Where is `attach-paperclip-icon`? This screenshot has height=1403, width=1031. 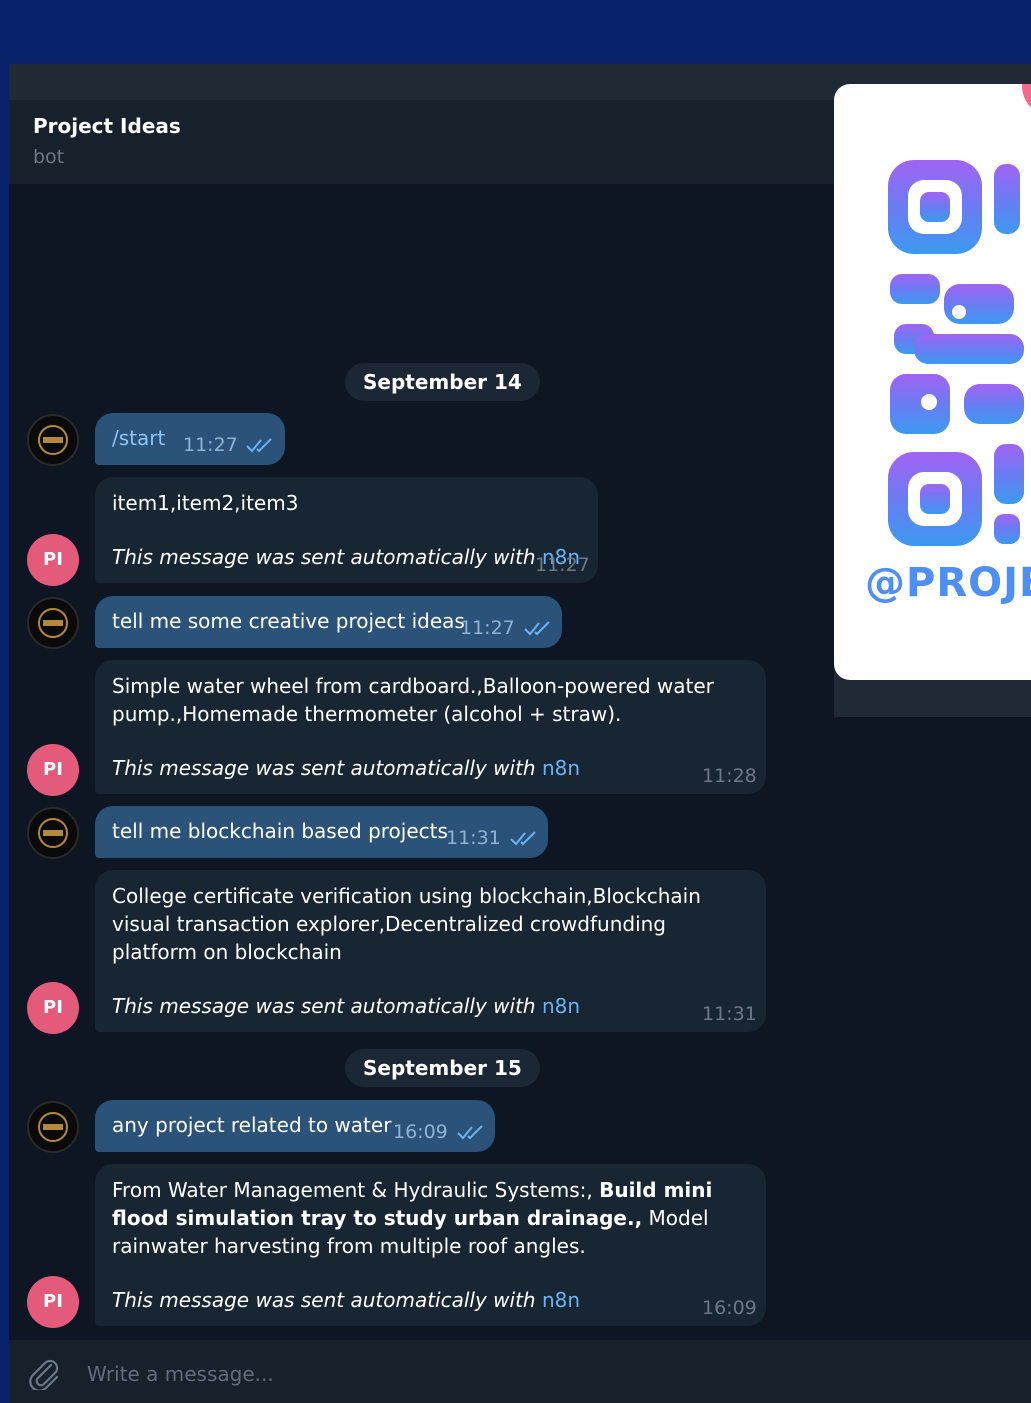 attach-paperclip-icon is located at coordinates (44, 1373).